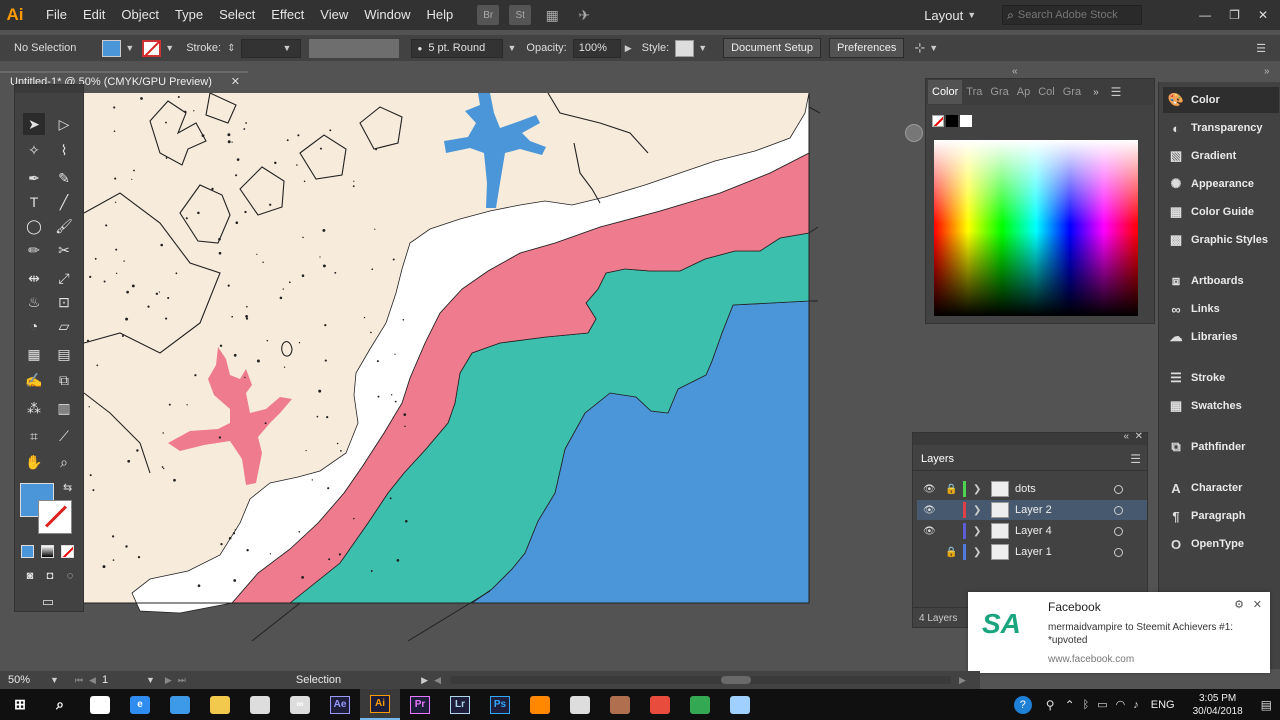 The width and height of the screenshot is (1280, 720). Describe the element at coordinates (933, 48) in the screenshot. I see `align-dropdown-icon: ▼` at that location.